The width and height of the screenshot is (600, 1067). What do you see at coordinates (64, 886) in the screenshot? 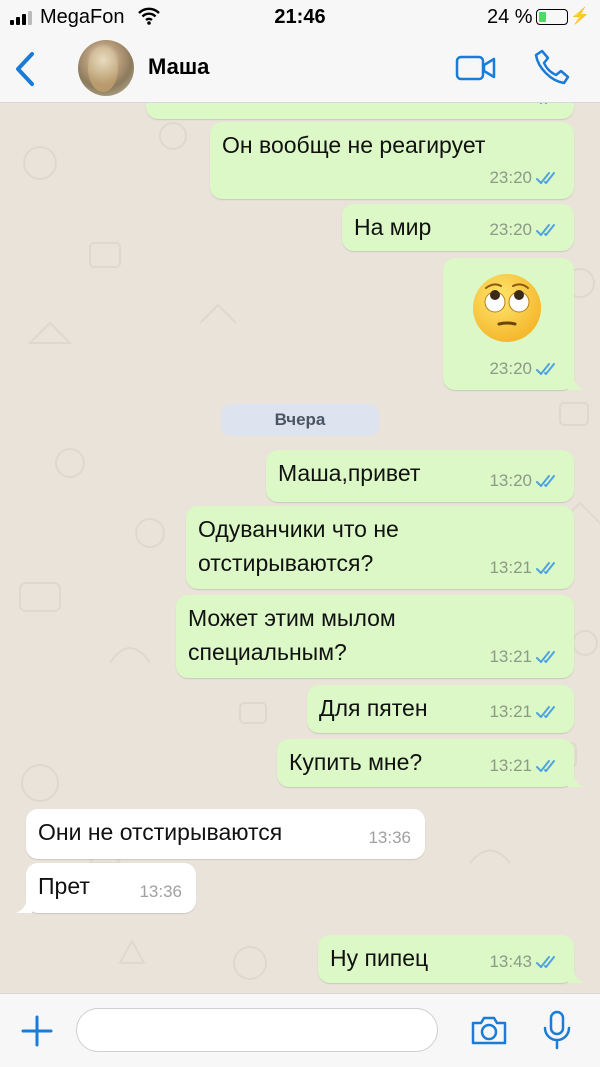
I see `message-text: Прет` at bounding box center [64, 886].